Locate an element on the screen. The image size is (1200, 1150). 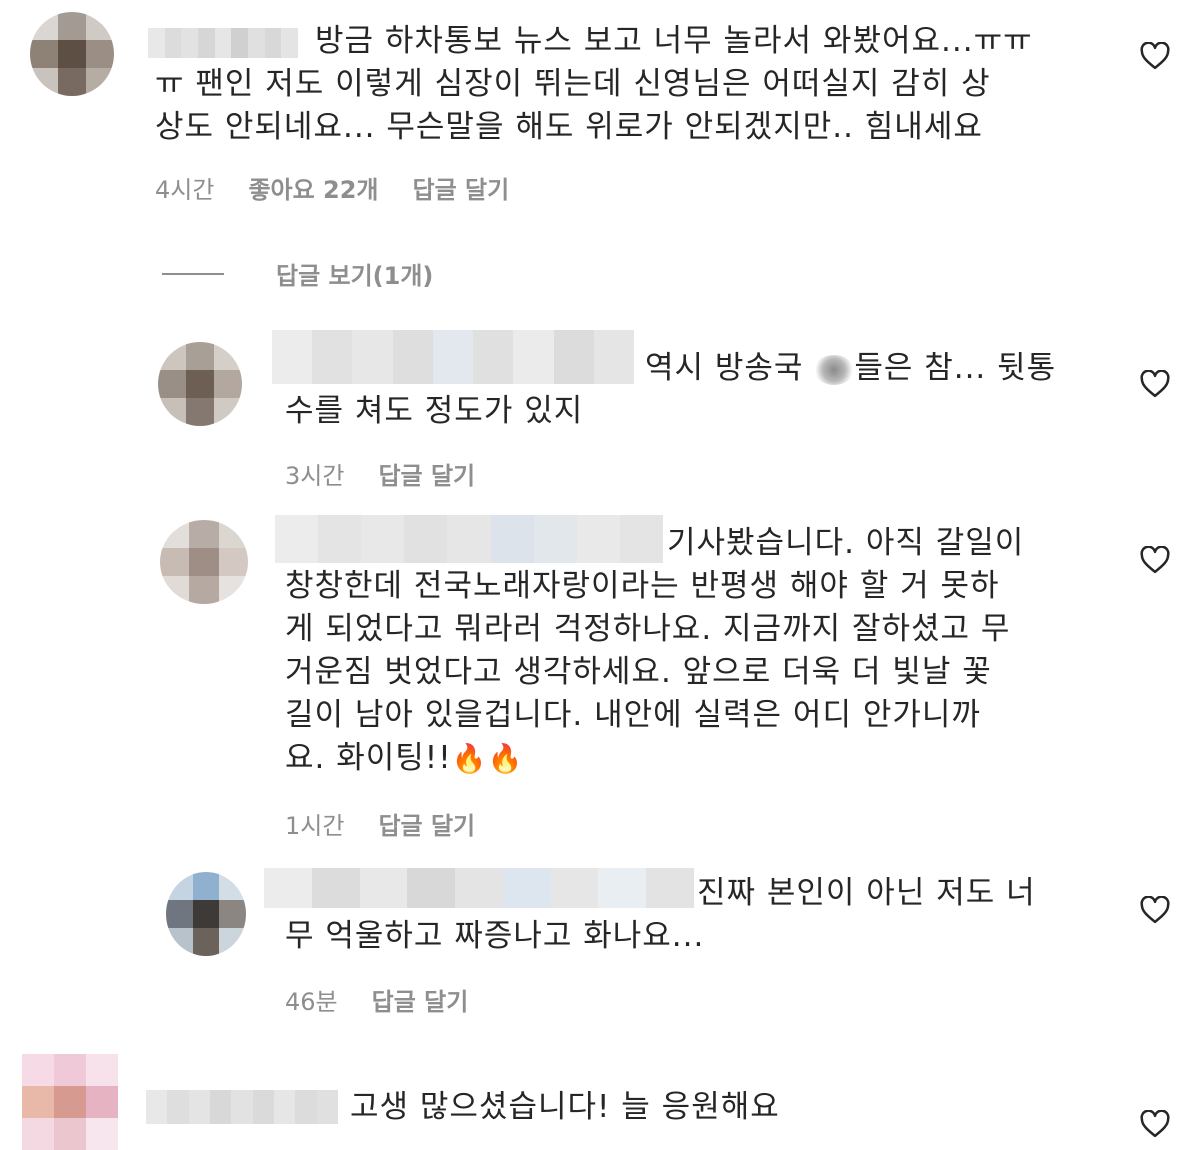
likes-count: 좋아요 22개 is located at coordinates (313, 187).